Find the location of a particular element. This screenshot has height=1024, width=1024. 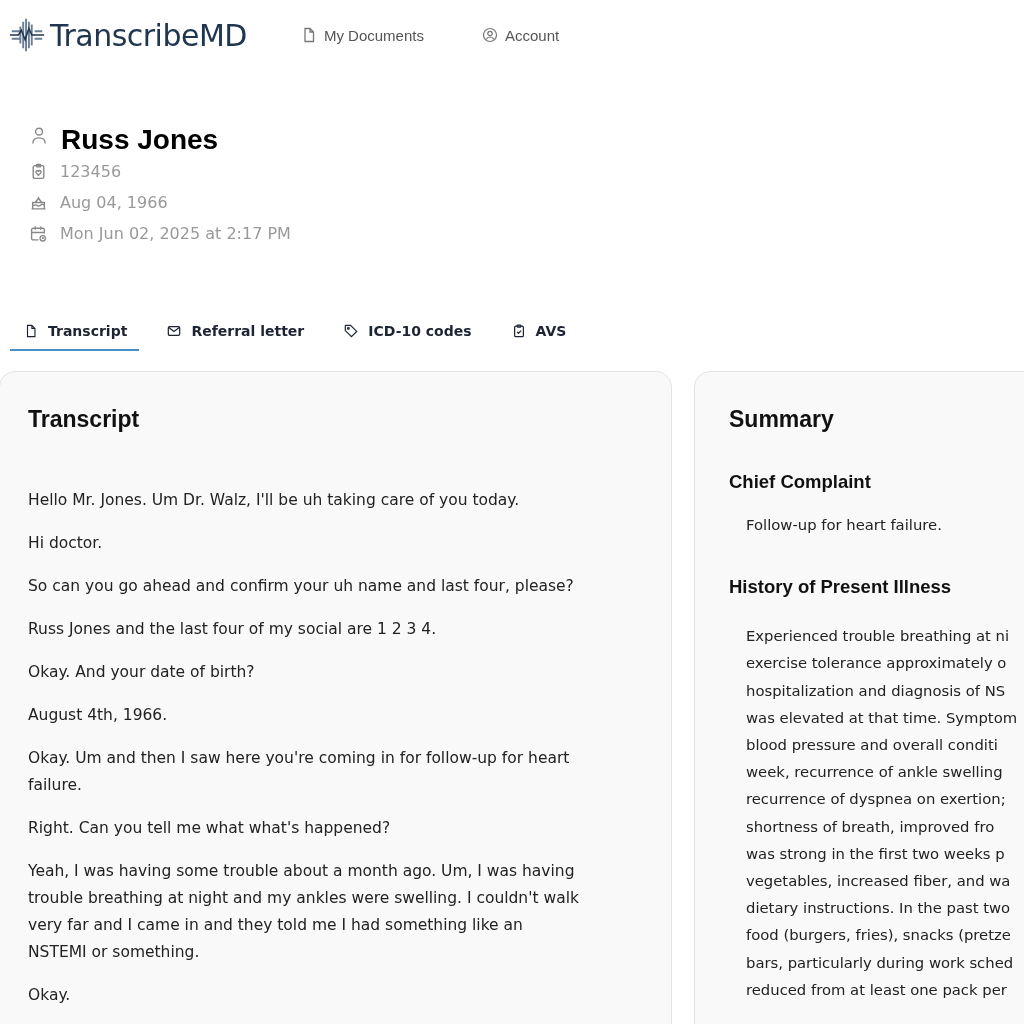

summary-text: reduced from at least one pack per is located at coordinates (877, 989).